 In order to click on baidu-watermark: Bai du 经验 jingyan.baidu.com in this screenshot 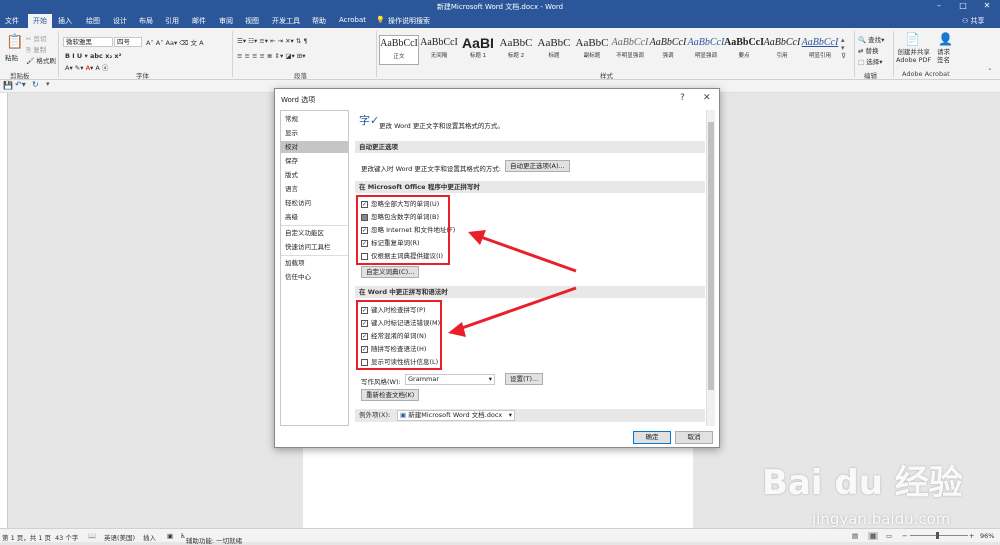, I will do `click(872, 495)`.